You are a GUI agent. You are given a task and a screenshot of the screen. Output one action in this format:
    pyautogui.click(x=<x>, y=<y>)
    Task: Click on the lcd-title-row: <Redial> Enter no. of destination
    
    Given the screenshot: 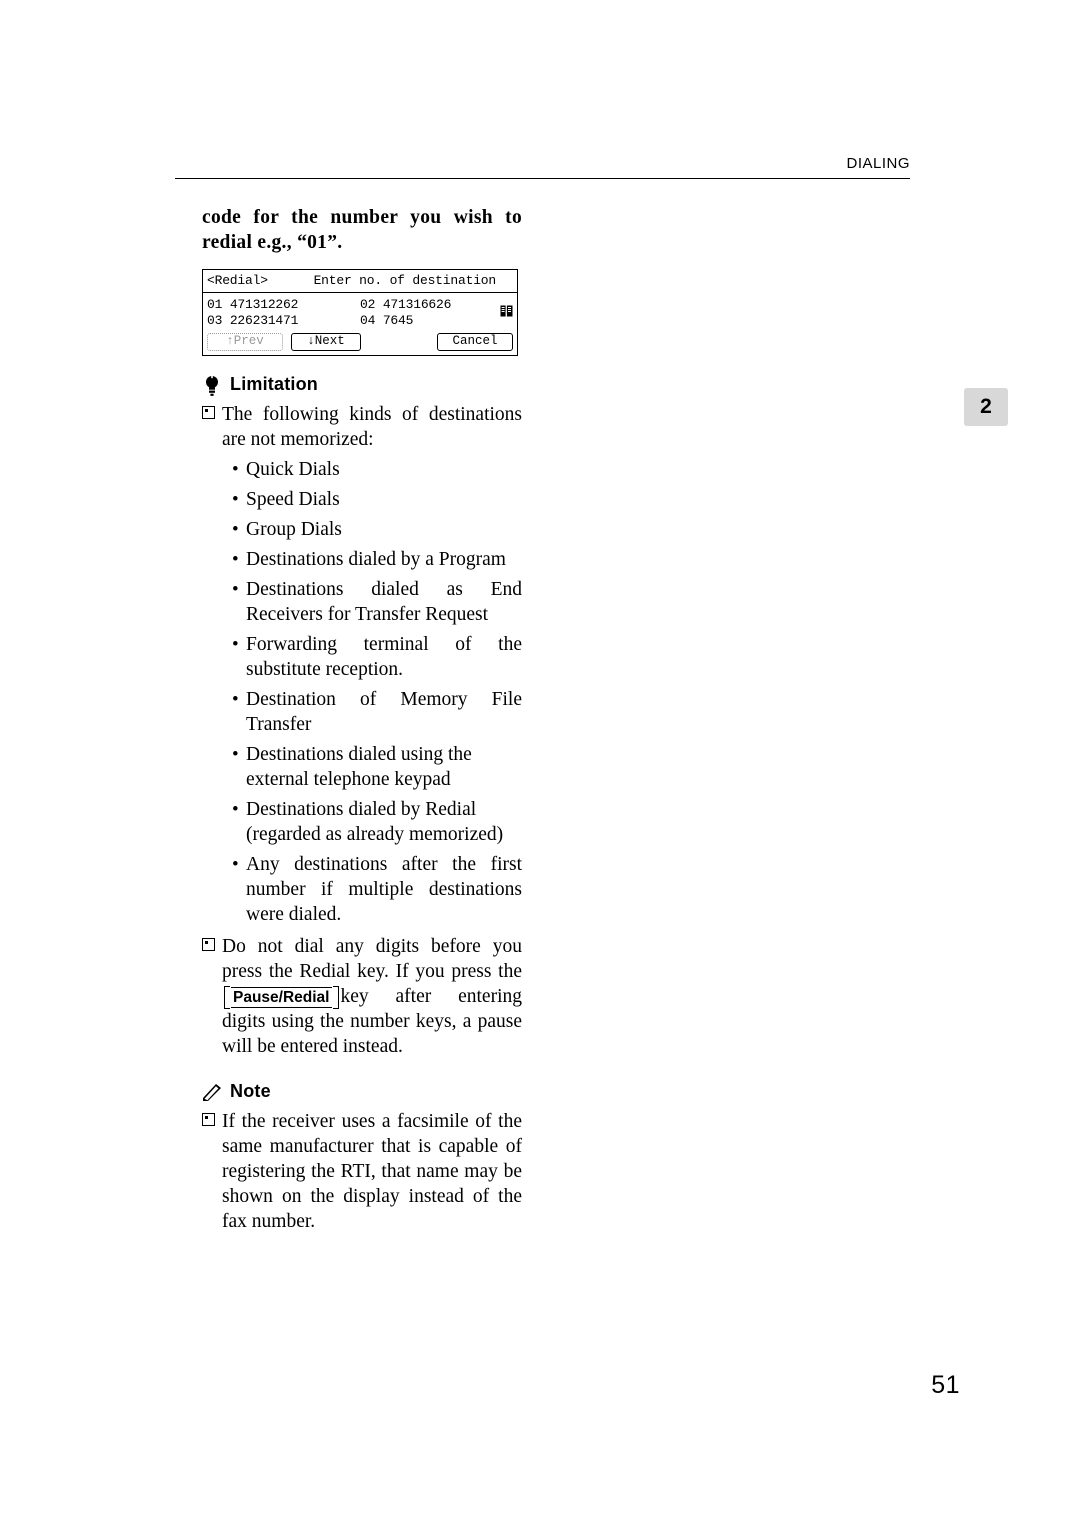 What is the action you would take?
    pyautogui.click(x=360, y=293)
    